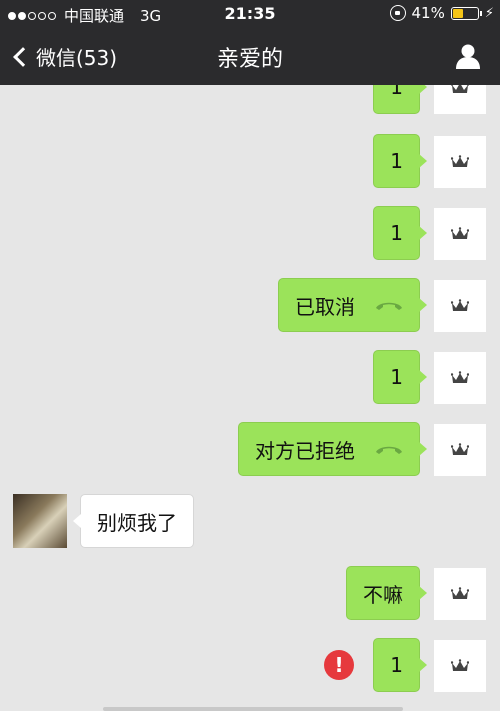  What do you see at coordinates (137, 522) in the screenshot?
I see `message-text: 别烦我了` at bounding box center [137, 522].